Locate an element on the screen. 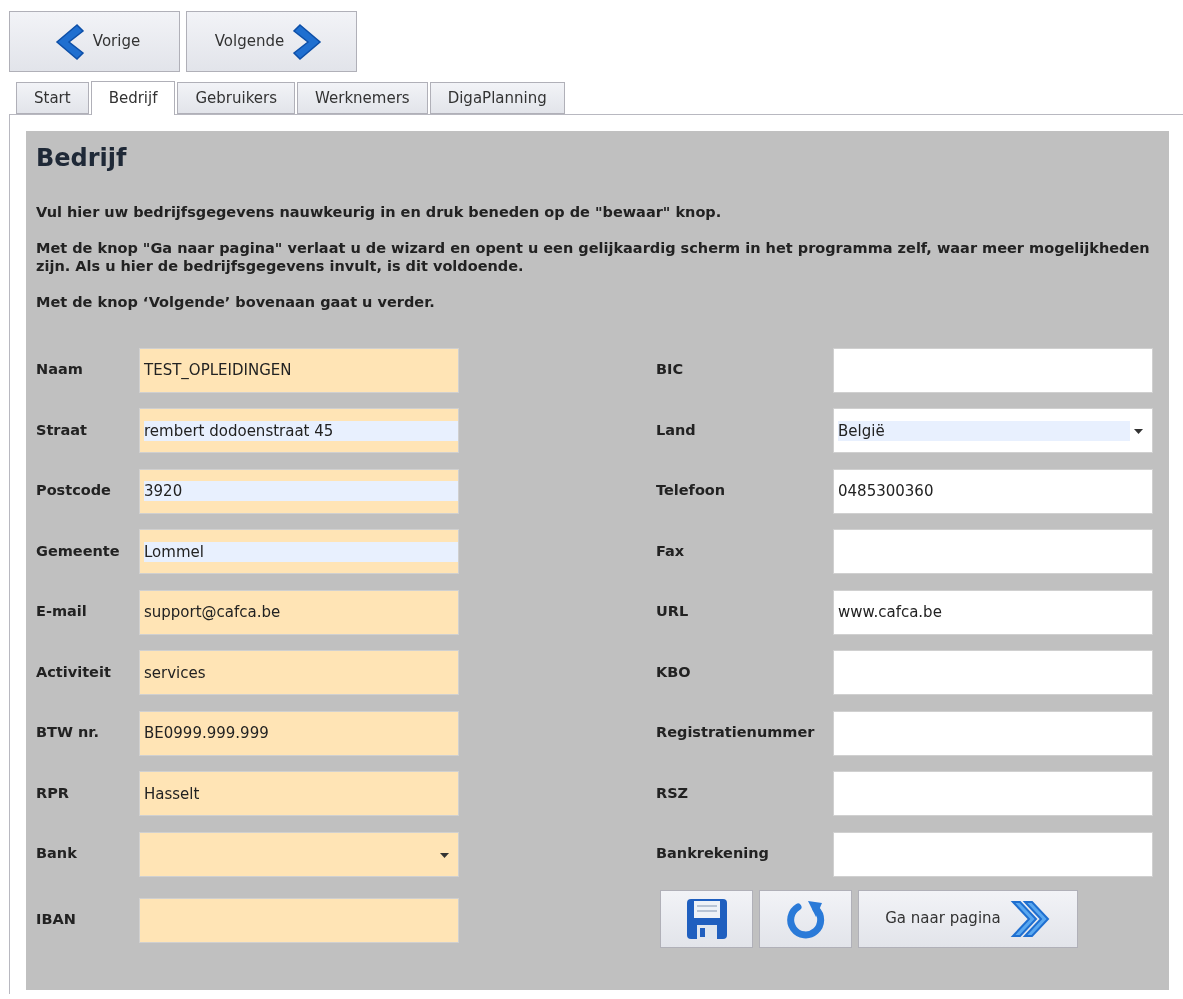 The image size is (1183, 999). field-value: Lommel is located at coordinates (301, 551).